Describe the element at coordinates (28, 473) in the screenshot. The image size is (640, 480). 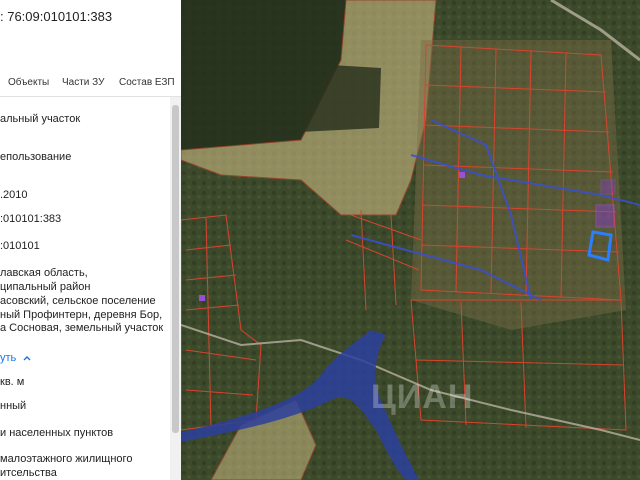
I see `permitted-use-line-2: итсельства` at that location.